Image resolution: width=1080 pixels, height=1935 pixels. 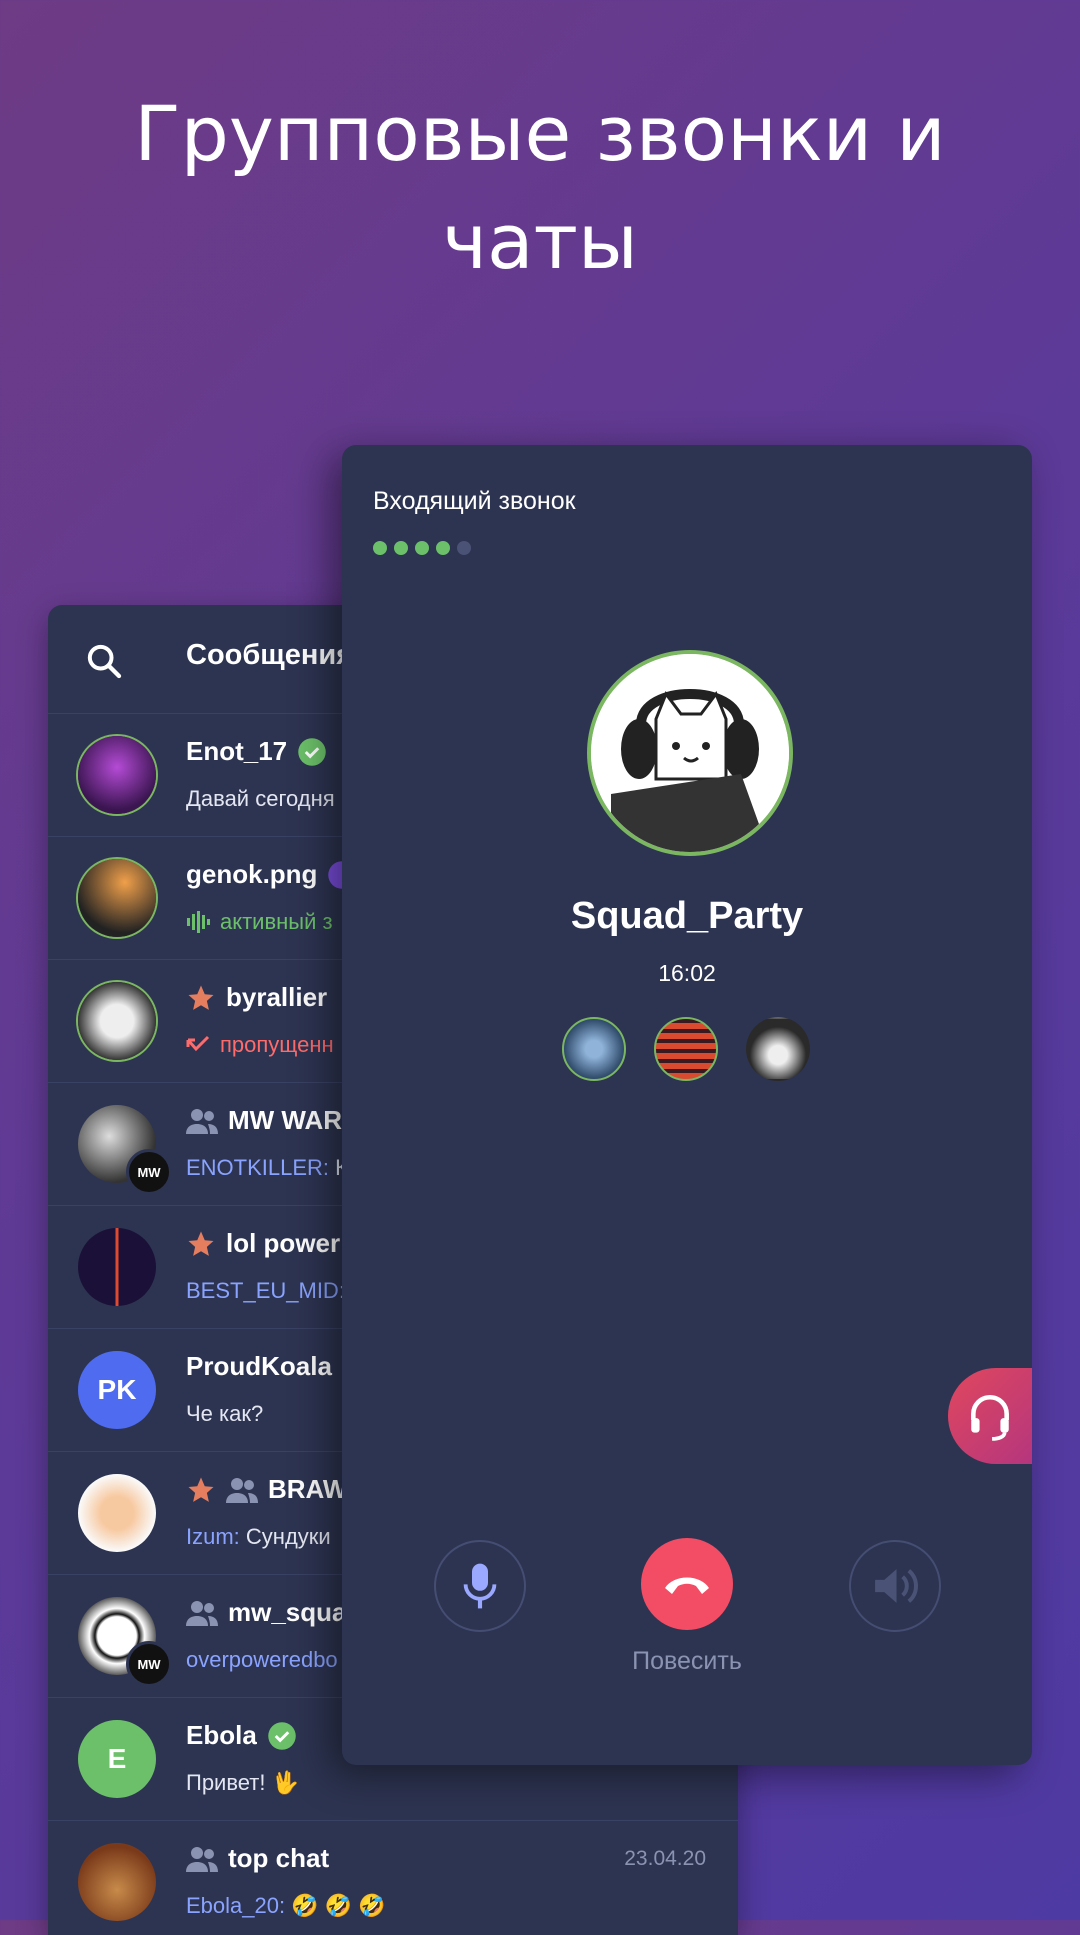 What do you see at coordinates (198, 922) in the screenshot?
I see `voice-wave-icon` at bounding box center [198, 922].